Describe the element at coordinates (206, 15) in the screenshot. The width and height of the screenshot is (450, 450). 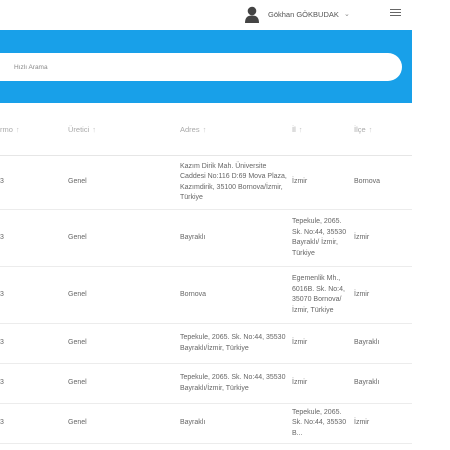
I see `top-bar: Gökhan GÖKBUDAK ⌄` at that location.